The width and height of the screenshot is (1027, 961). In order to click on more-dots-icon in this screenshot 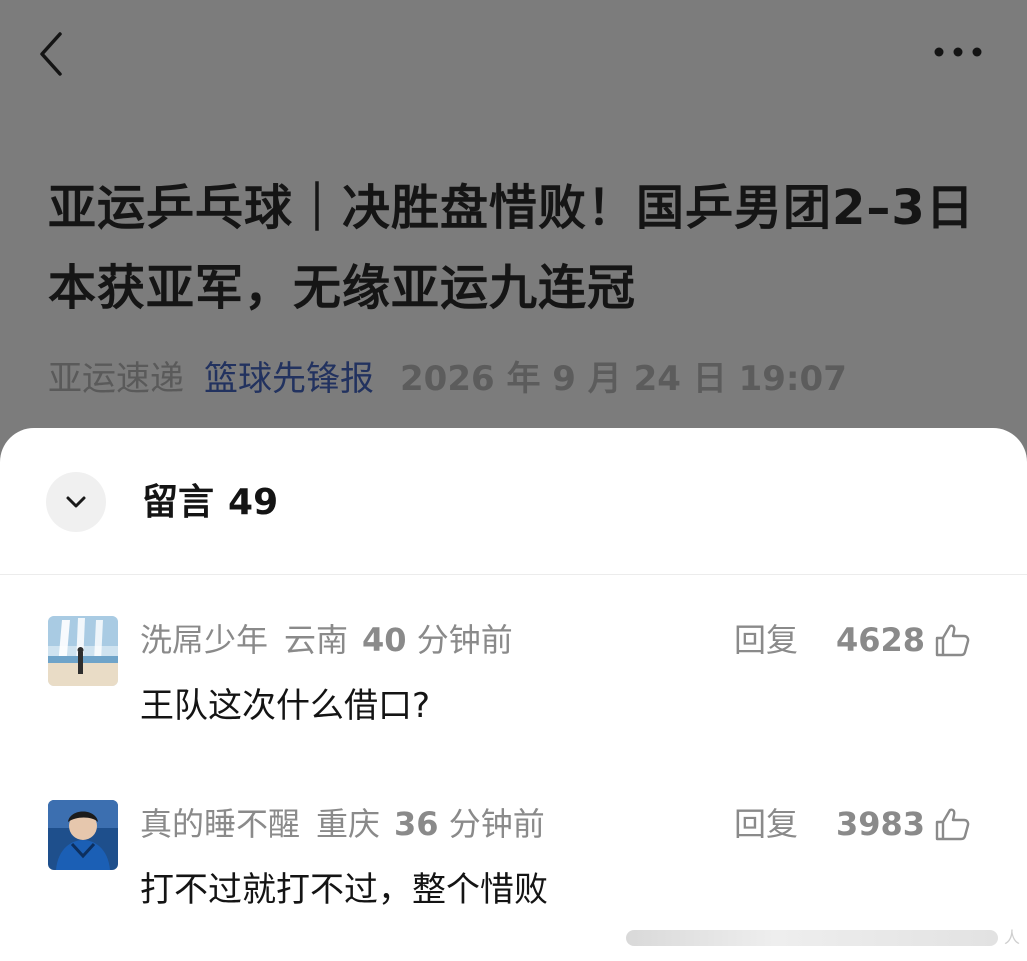, I will do `click(958, 52)`.